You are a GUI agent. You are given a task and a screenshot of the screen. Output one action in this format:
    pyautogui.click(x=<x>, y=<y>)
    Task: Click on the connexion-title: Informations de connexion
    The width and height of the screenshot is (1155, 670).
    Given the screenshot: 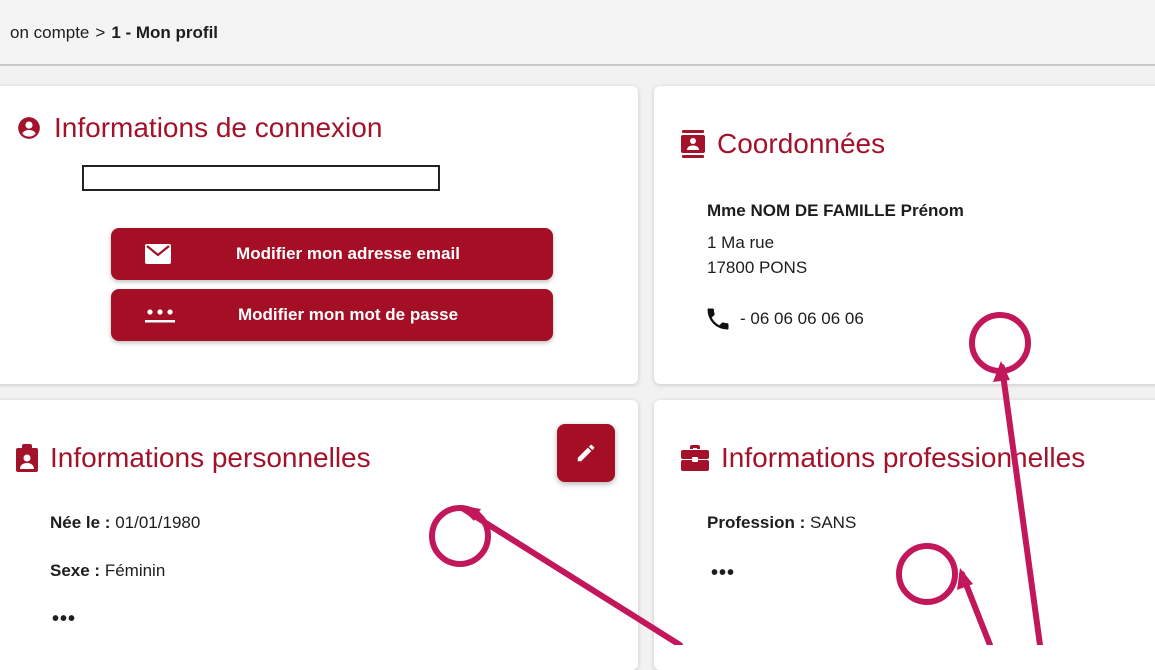 What is the action you would take?
    pyautogui.click(x=199, y=128)
    